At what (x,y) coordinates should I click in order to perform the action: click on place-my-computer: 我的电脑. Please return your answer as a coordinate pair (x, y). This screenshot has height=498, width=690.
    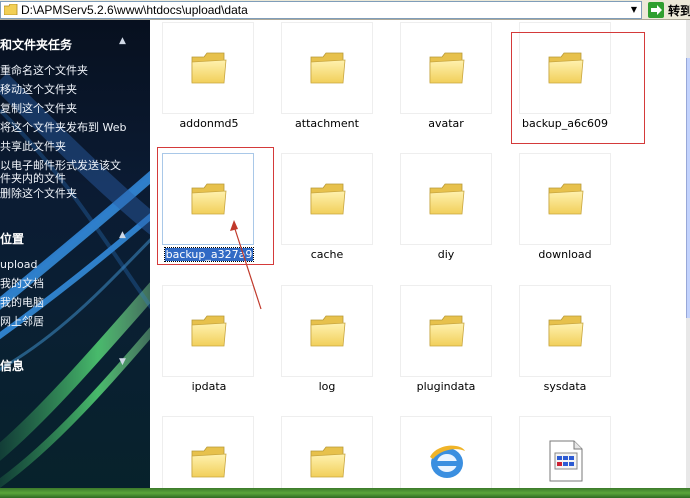
    Looking at the image, I should click on (22, 302).